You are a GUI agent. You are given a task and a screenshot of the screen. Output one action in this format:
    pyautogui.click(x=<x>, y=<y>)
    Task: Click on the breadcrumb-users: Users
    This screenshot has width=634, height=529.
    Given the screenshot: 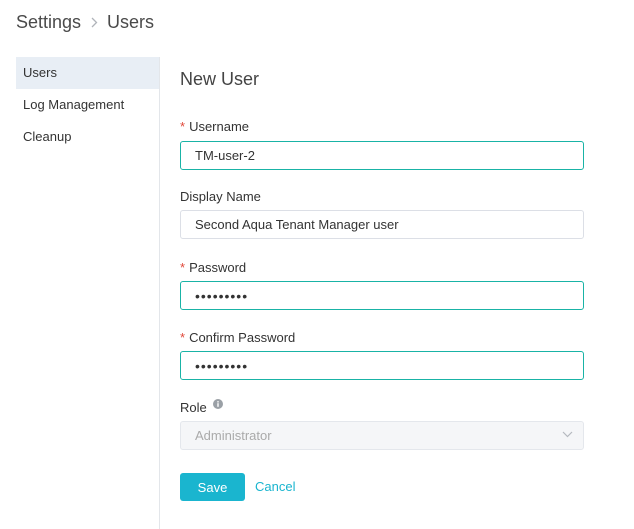 What is the action you would take?
    pyautogui.click(x=131, y=21)
    